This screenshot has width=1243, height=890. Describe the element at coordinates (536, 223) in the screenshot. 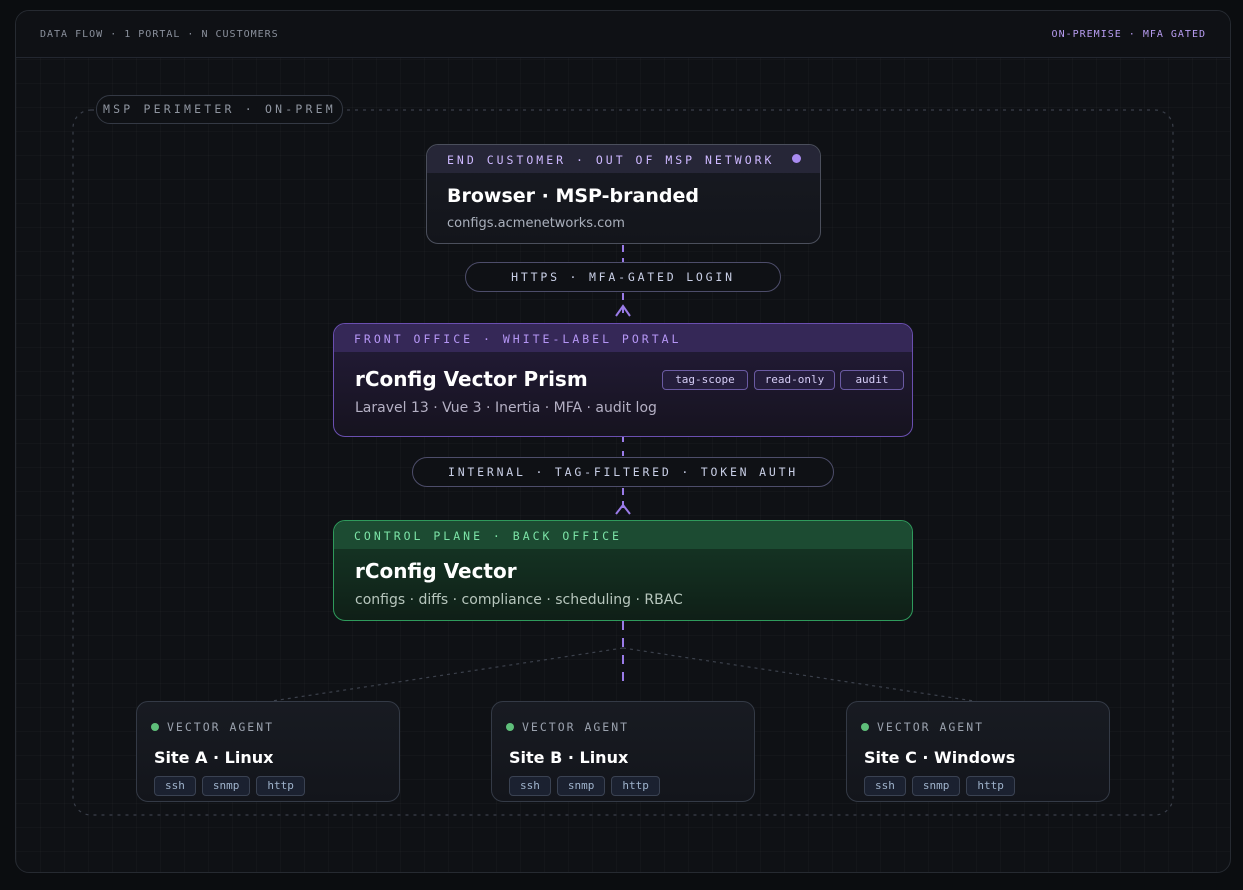

I see `browser-node-subtitle: configs.acmenetworks.com` at that location.